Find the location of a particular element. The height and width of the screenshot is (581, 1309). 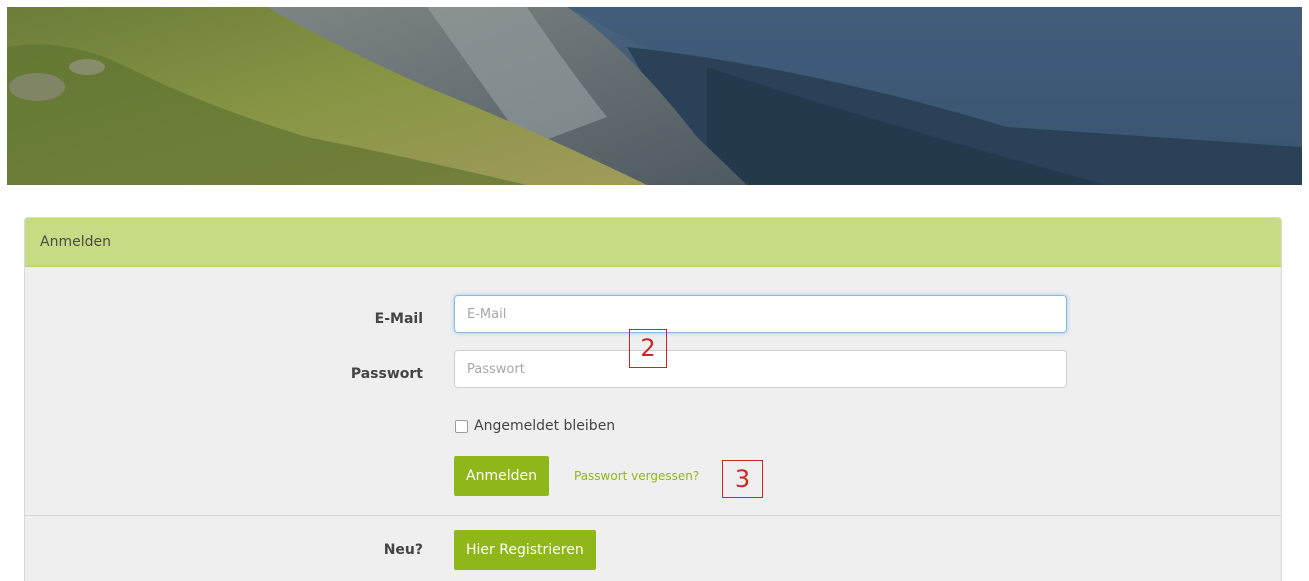

login-button: Anmelden is located at coordinates (501, 476).